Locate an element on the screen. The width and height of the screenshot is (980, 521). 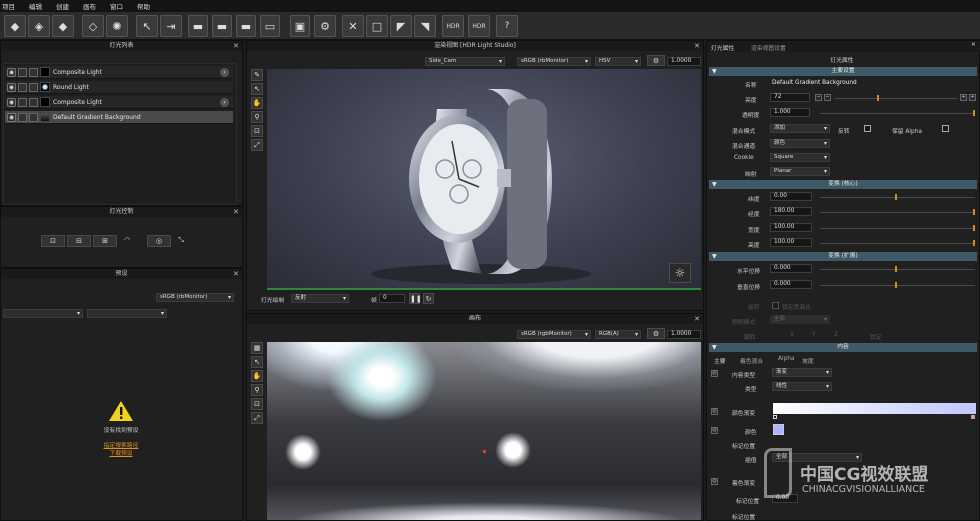
content-tab-blend: 着色混合 is located at coordinates (751, 360).